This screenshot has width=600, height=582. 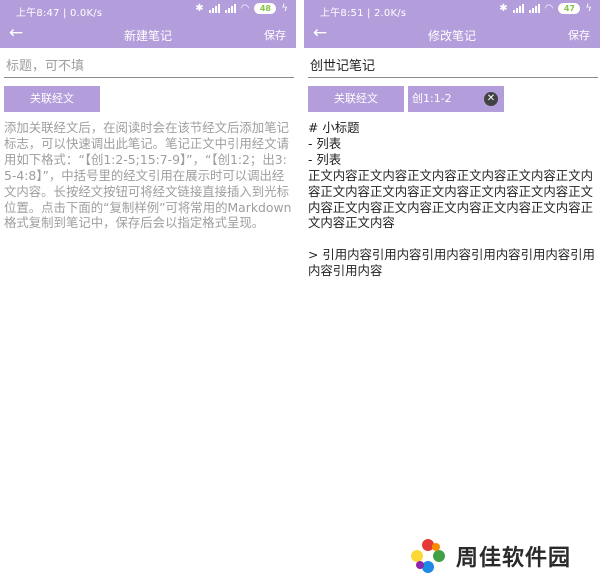 I want to click on scripture-ref-chip: 创1:1-2 ✕, so click(x=456, y=99).